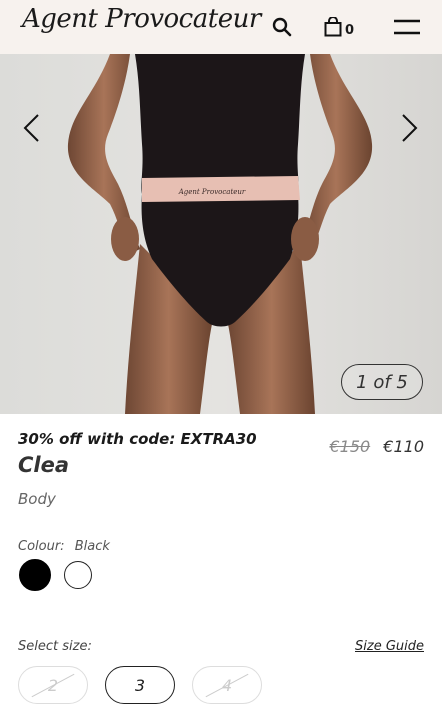  I want to click on swatch-white, so click(78, 575).